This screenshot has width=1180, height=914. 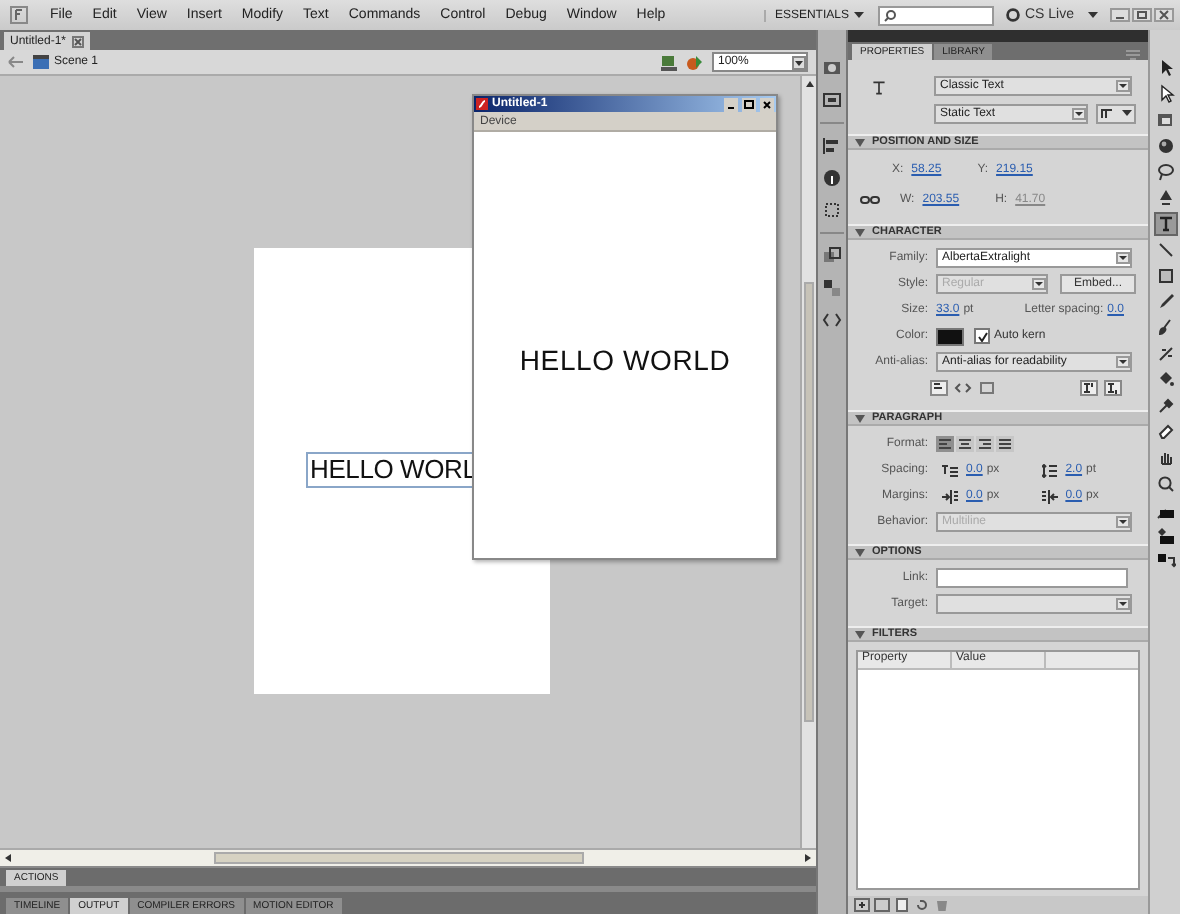 What do you see at coordinates (950, 496) in the screenshot?
I see `left-margin-icon` at bounding box center [950, 496].